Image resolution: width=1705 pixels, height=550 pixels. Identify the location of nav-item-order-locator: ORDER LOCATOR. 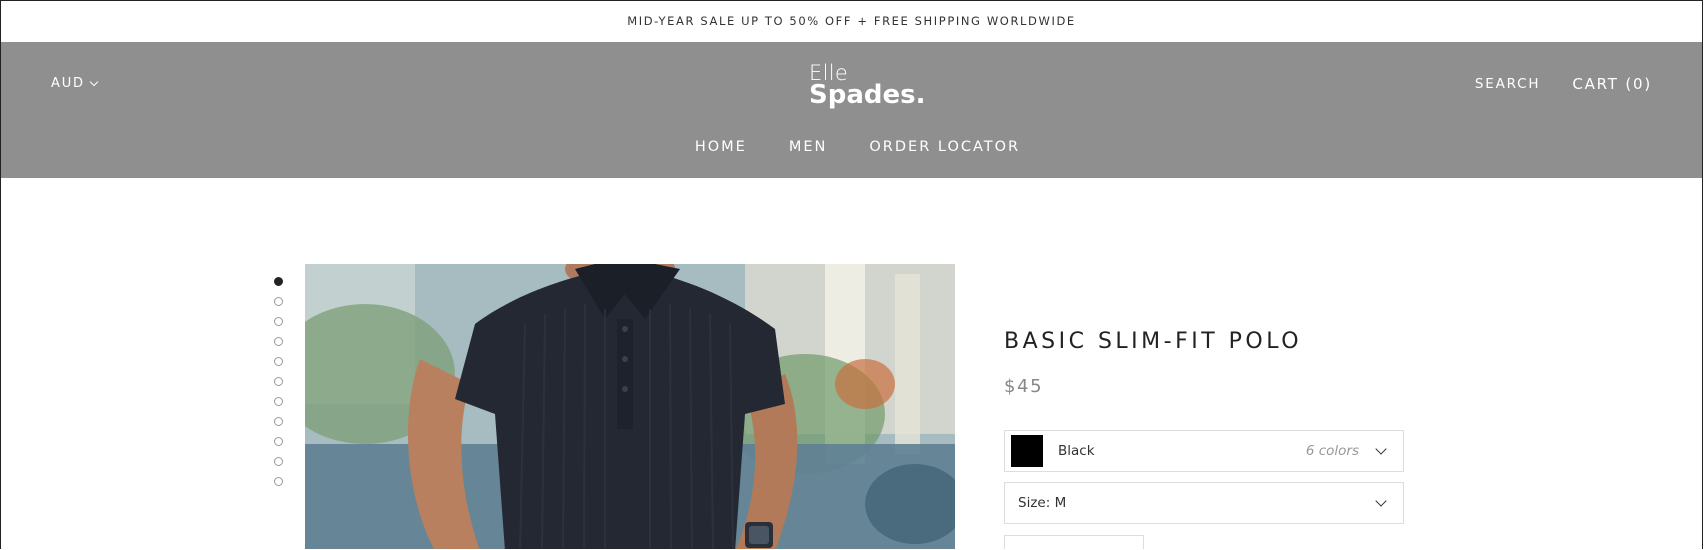
(944, 147).